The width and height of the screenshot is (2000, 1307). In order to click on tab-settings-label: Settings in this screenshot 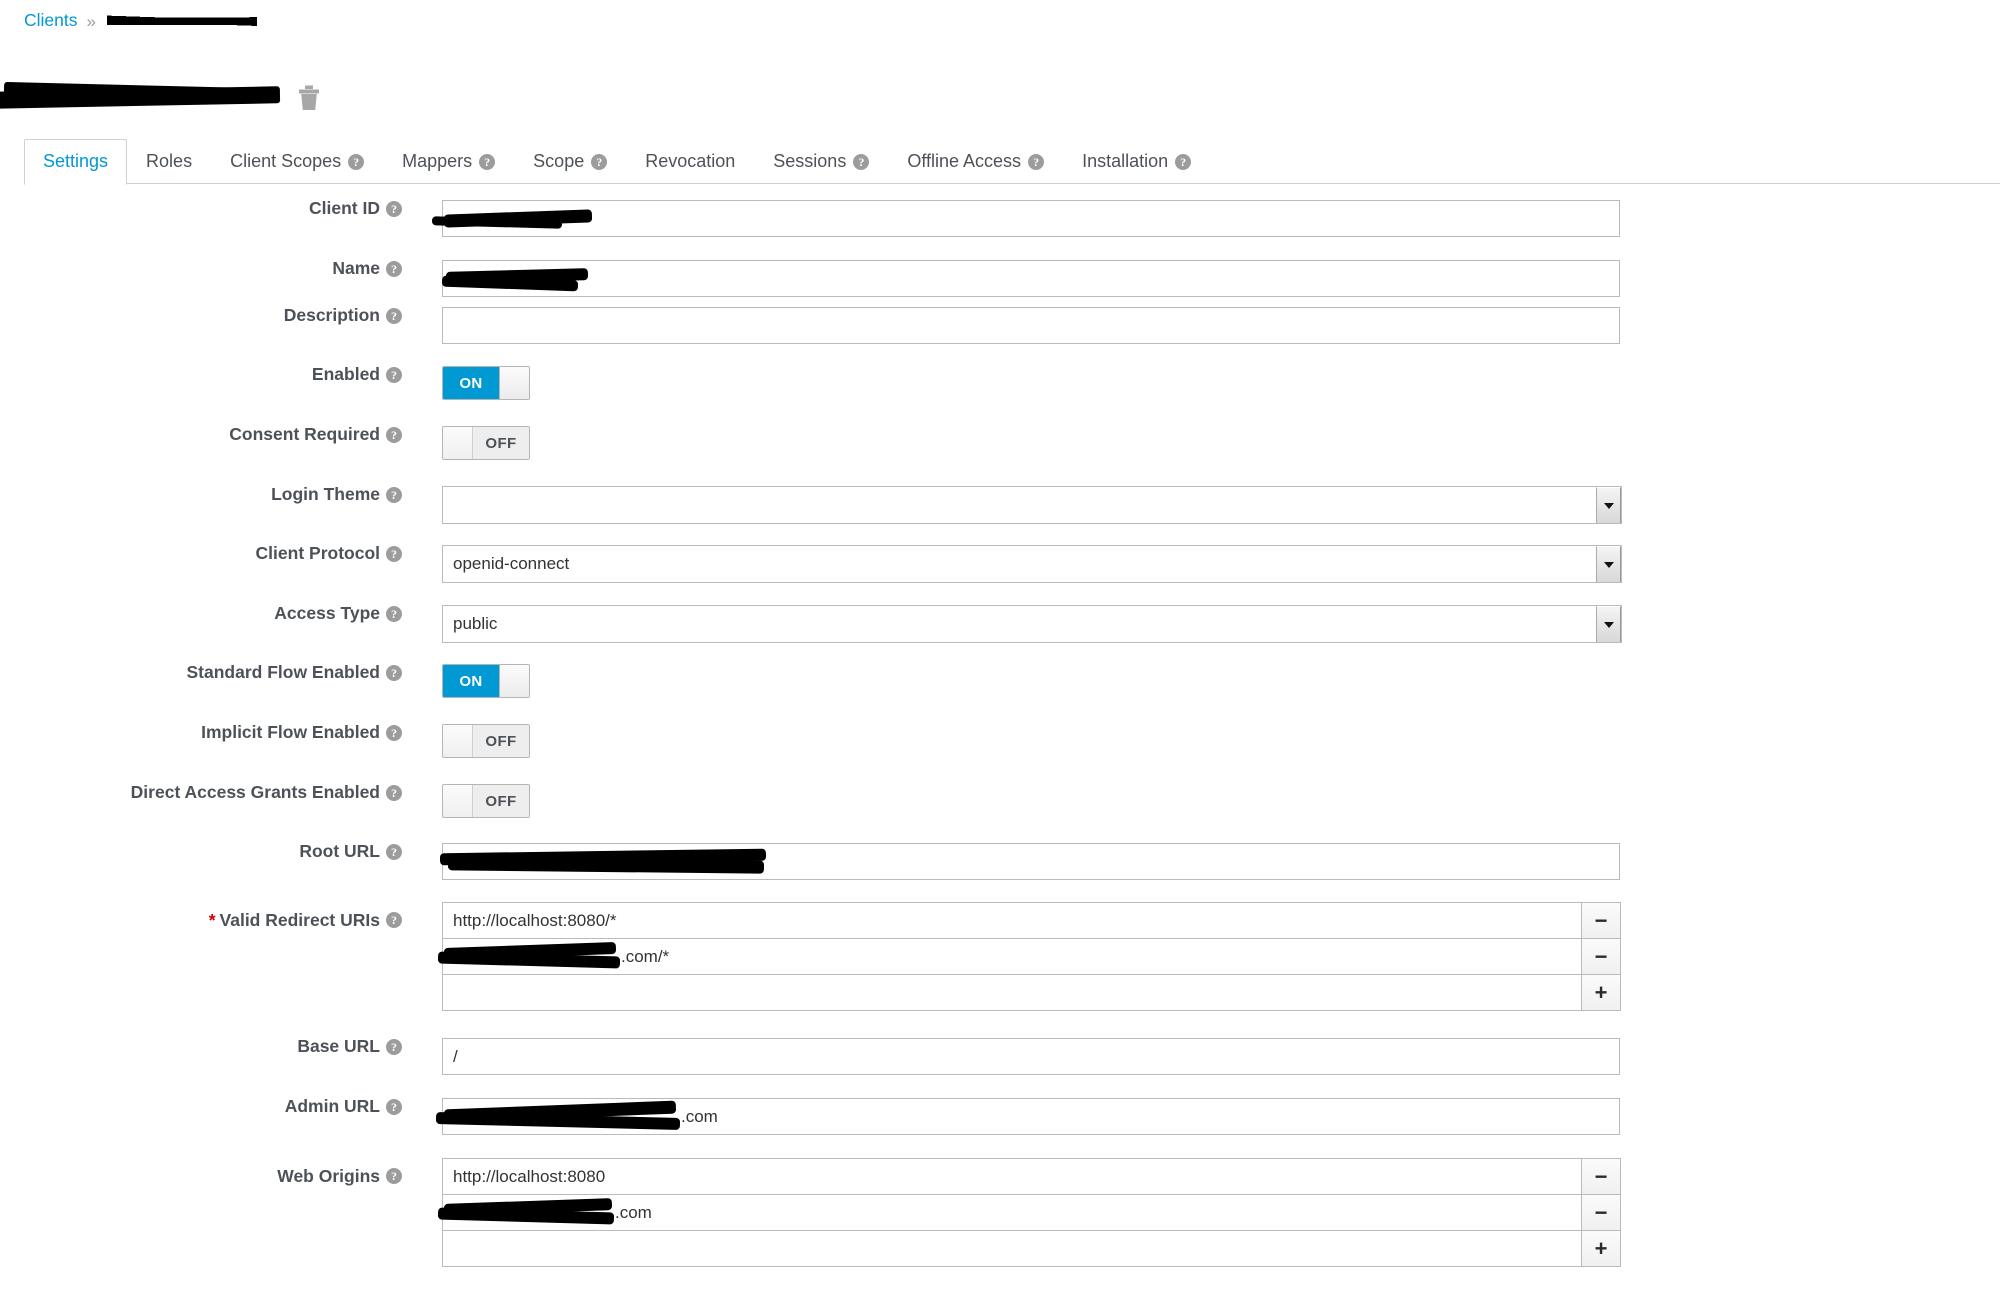, I will do `click(76, 161)`.